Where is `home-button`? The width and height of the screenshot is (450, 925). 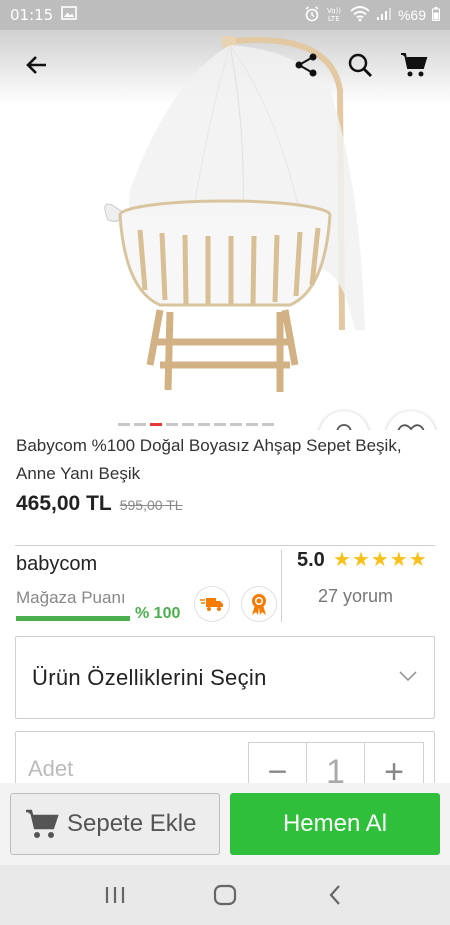 home-button is located at coordinates (225, 895).